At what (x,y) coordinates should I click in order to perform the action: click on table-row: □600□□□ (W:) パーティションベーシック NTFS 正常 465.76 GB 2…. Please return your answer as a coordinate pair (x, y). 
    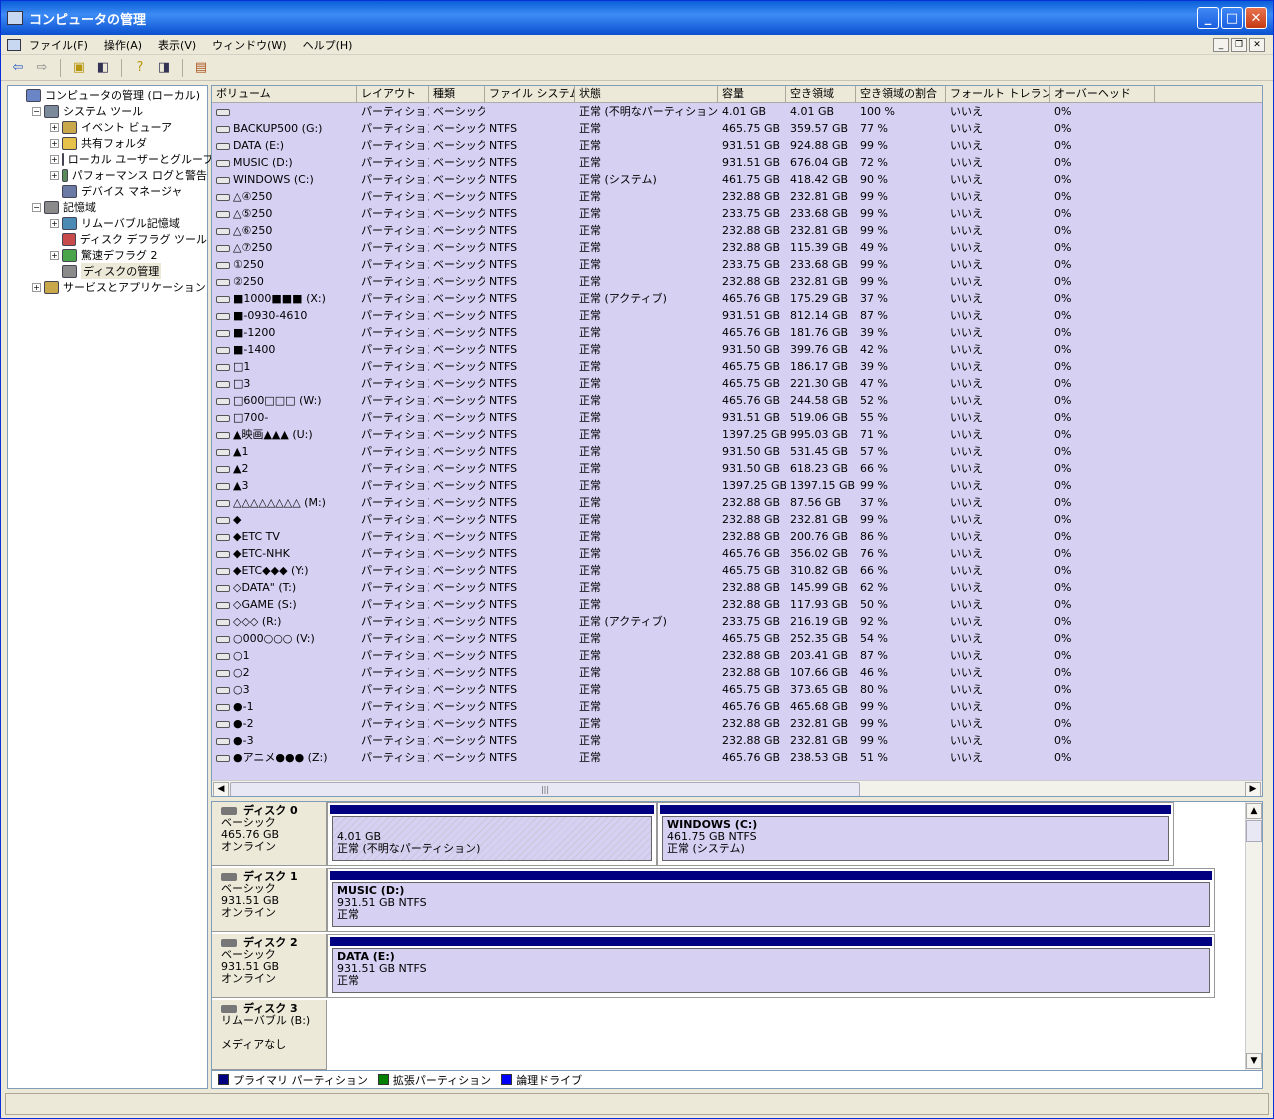
    Looking at the image, I should click on (737, 400).